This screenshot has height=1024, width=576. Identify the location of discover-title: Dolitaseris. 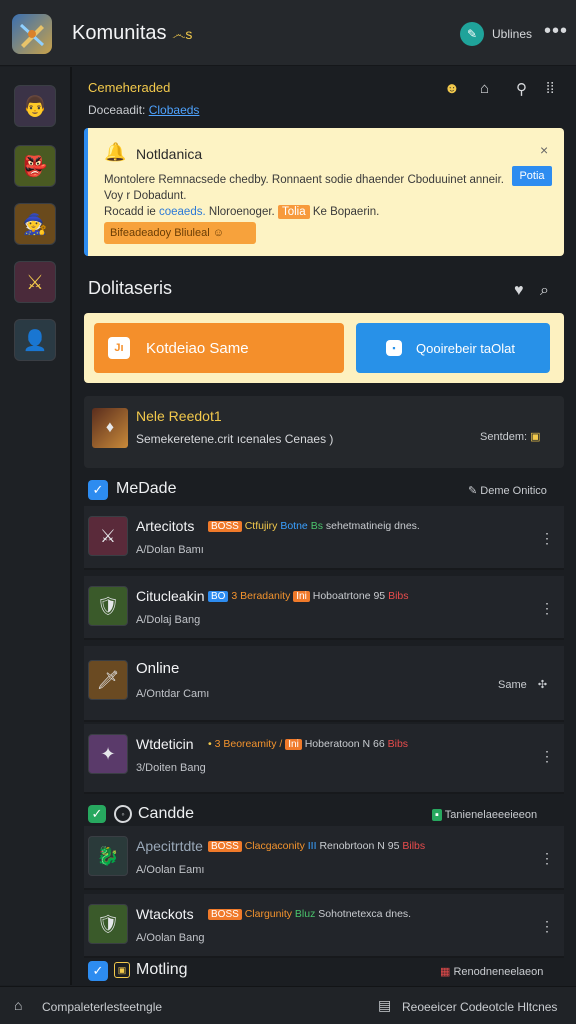
(130, 288).